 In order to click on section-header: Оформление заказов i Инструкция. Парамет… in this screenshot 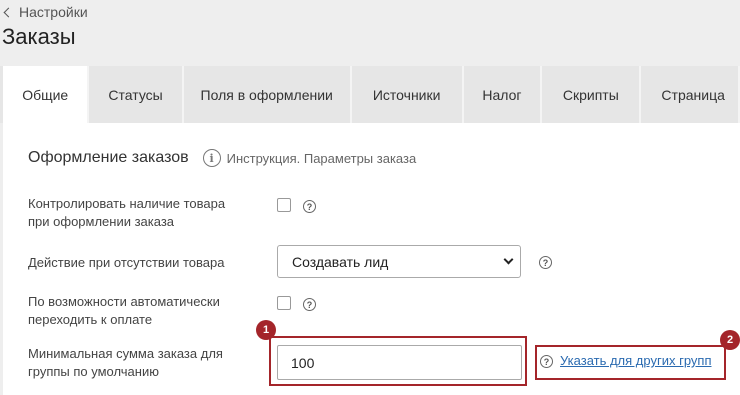, I will do `click(222, 158)`.